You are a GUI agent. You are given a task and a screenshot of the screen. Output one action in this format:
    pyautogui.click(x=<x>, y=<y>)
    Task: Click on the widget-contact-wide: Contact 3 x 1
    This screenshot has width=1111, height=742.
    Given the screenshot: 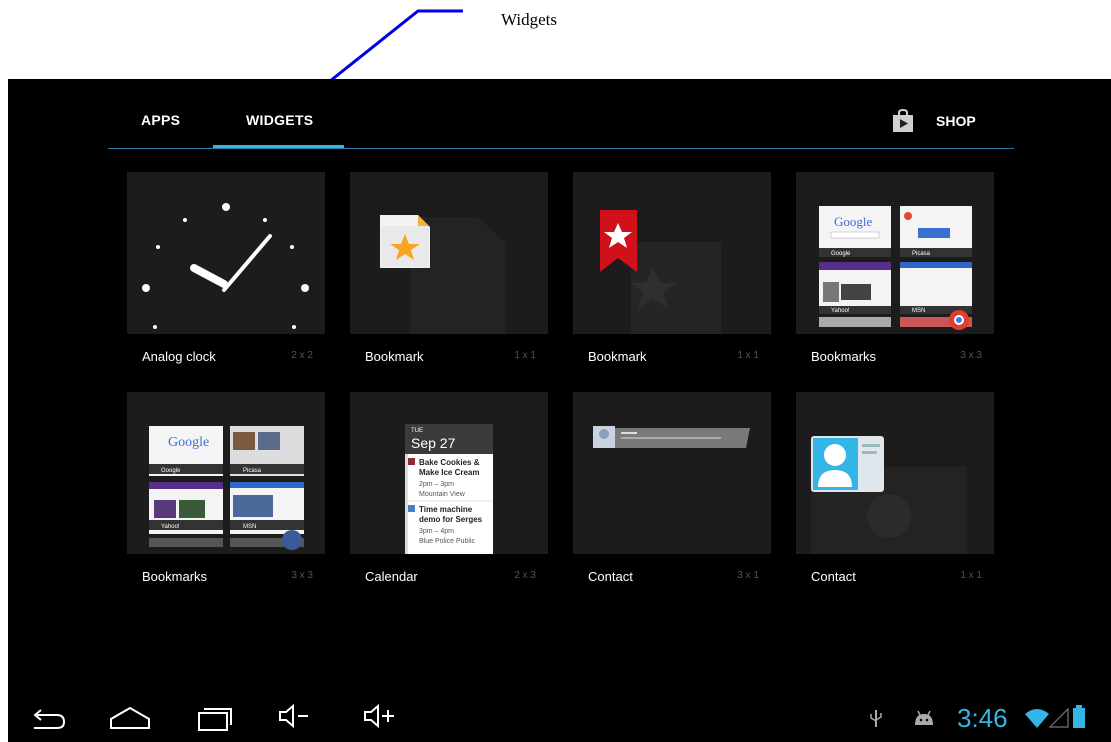 What is the action you would take?
    pyautogui.click(x=672, y=498)
    